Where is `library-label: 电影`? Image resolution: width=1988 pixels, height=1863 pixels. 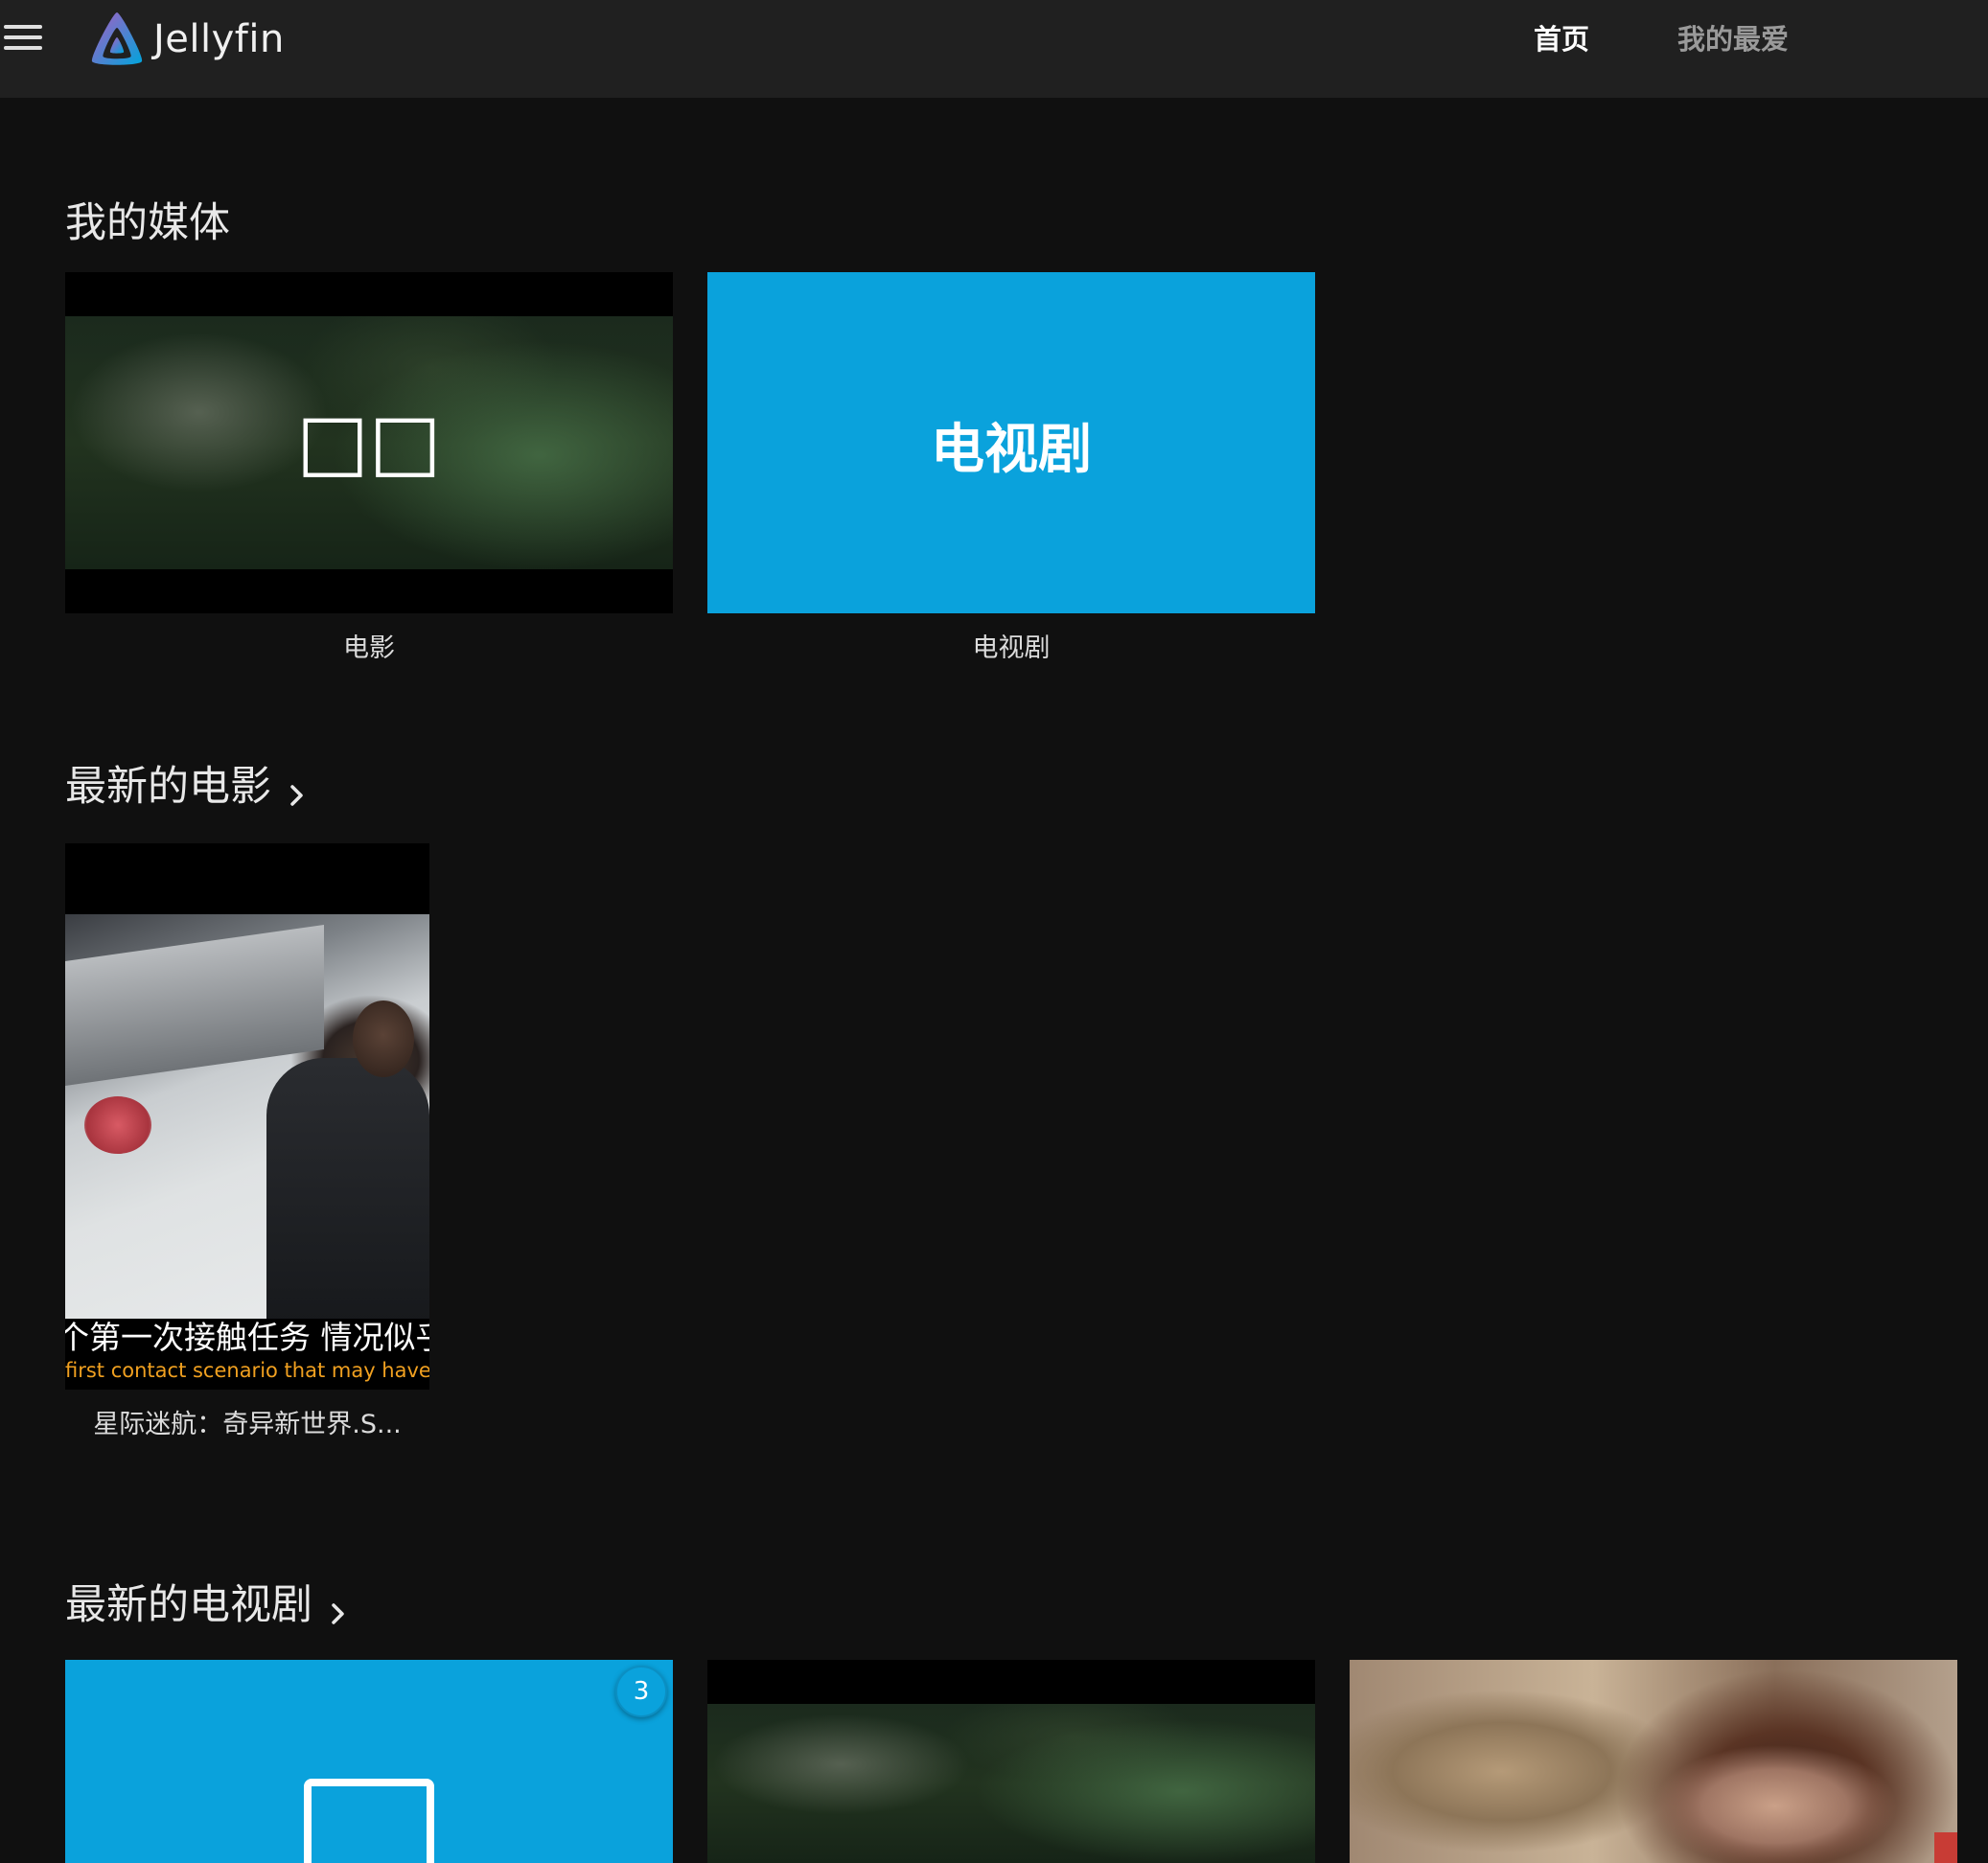 library-label: 电影 is located at coordinates (369, 645).